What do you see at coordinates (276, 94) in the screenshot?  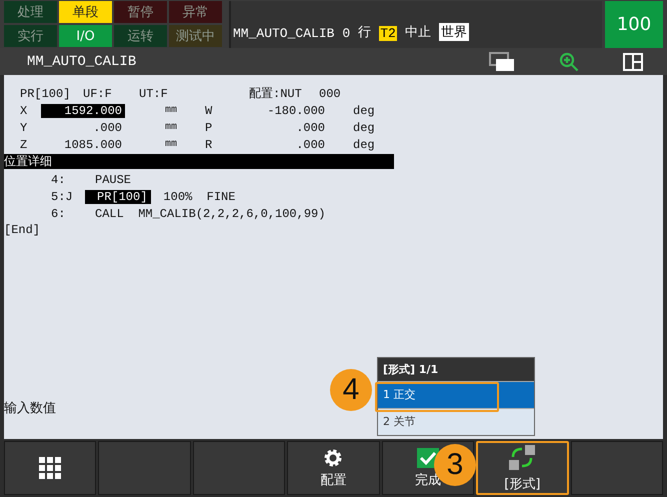 I see `config-label: 配置:NUT` at bounding box center [276, 94].